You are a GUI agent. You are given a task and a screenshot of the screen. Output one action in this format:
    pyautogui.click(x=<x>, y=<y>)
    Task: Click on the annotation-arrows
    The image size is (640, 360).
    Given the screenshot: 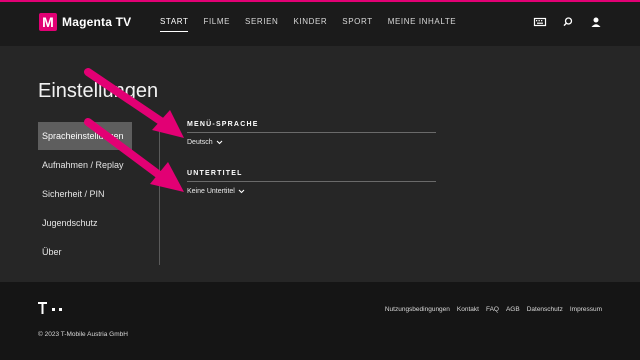 What is the action you would take?
    pyautogui.click(x=134, y=130)
    